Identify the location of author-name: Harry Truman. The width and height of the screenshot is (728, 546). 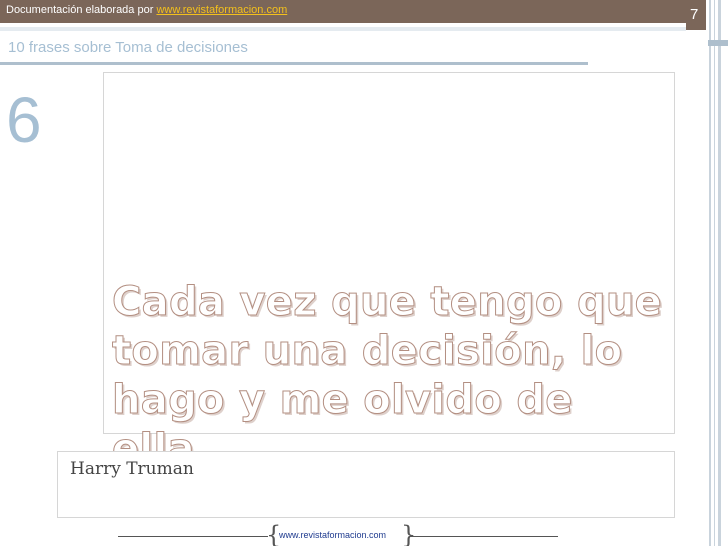
(132, 469).